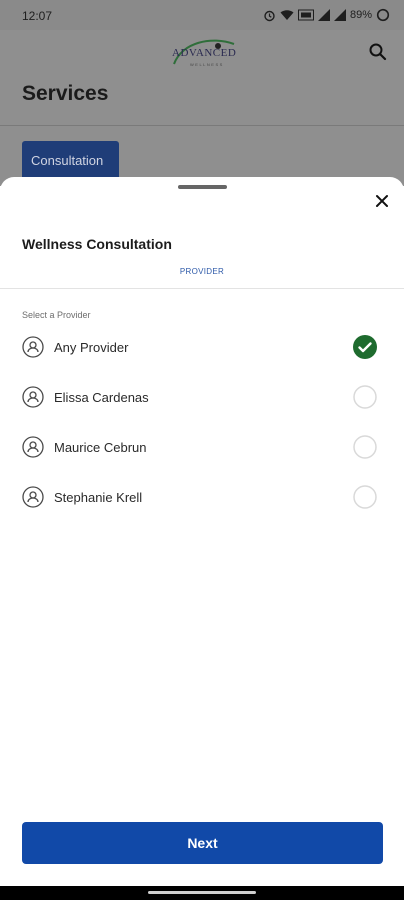 Image resolution: width=404 pixels, height=900 pixels. I want to click on provider-name: Elissa Cardenas, so click(101, 397).